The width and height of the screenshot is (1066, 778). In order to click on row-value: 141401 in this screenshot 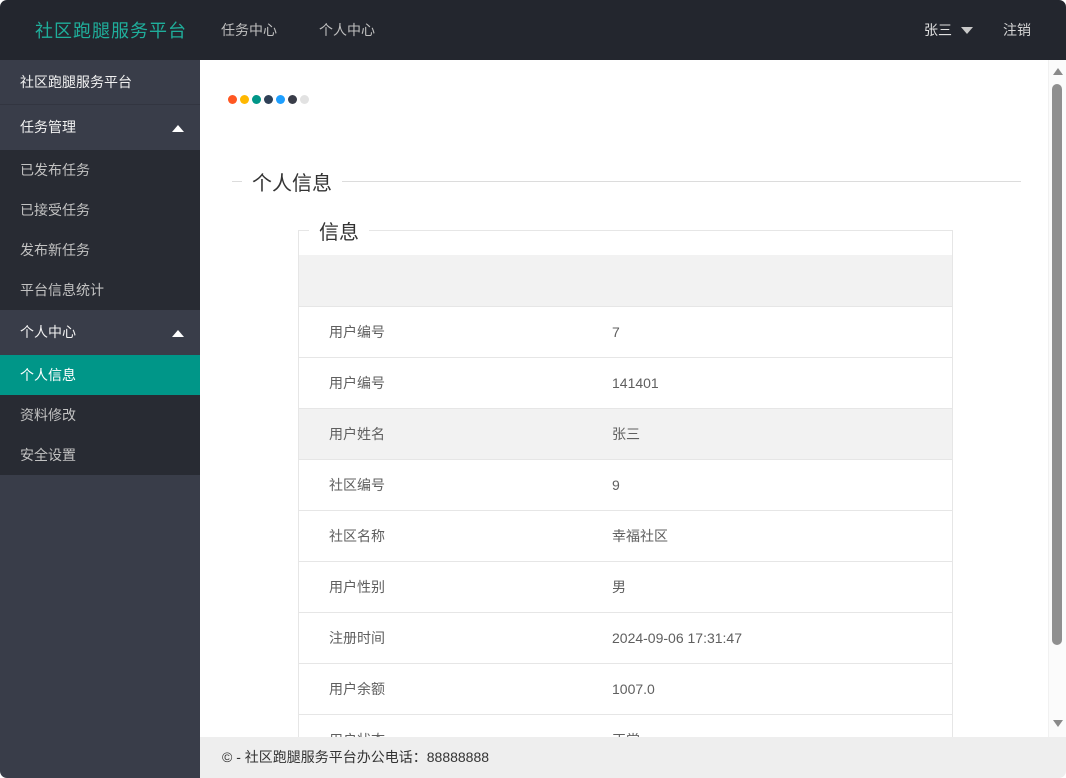, I will do `click(635, 382)`.